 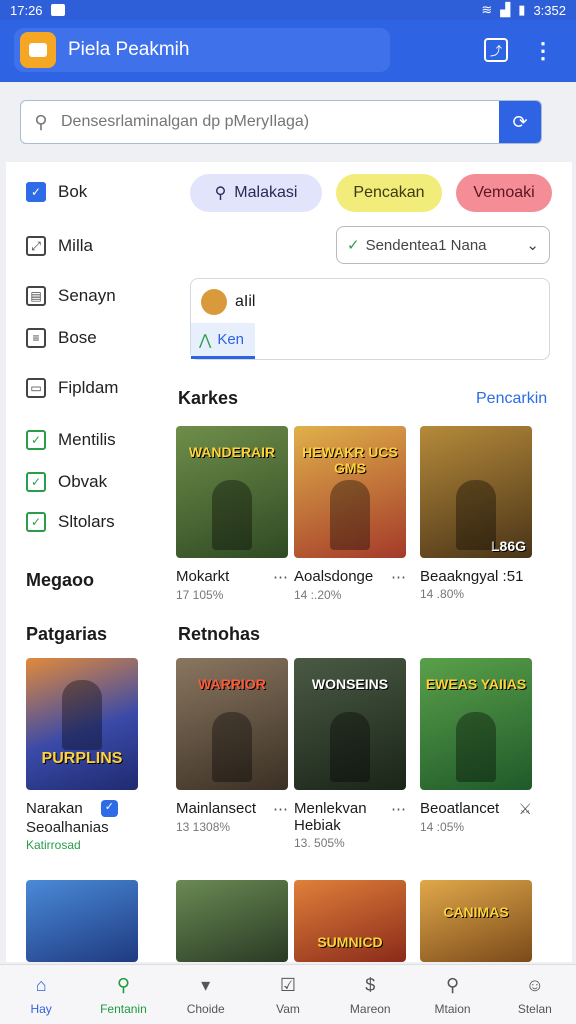 What do you see at coordinates (123, 994) in the screenshot?
I see `nav-item-fentanin: ⚲ Fentanin` at bounding box center [123, 994].